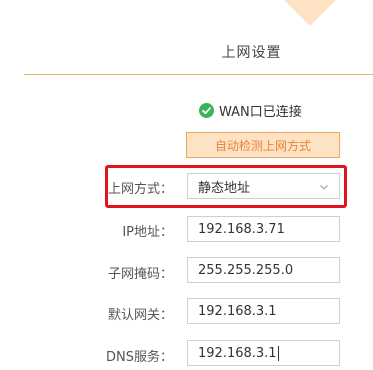 The height and width of the screenshot is (370, 373). Describe the element at coordinates (237, 353) in the screenshot. I see `dns-field-value: 192.168.3.1` at that location.